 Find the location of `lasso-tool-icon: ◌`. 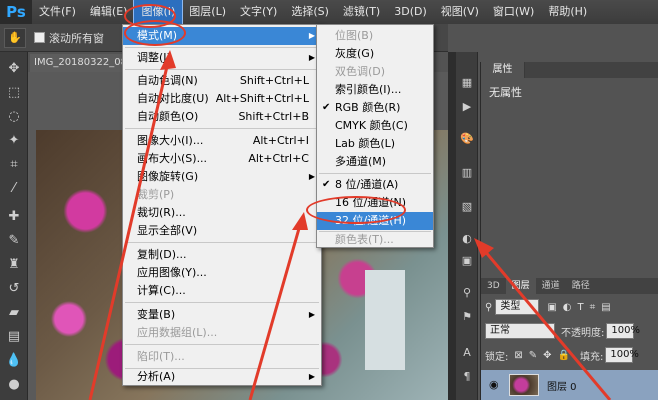

lasso-tool-icon: ◌ is located at coordinates (14, 116).